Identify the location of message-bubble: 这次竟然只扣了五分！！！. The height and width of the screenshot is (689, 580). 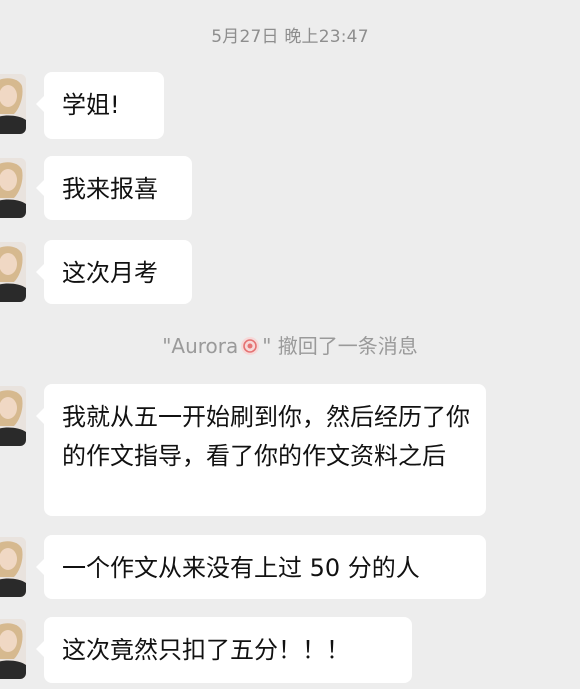
(224, 650).